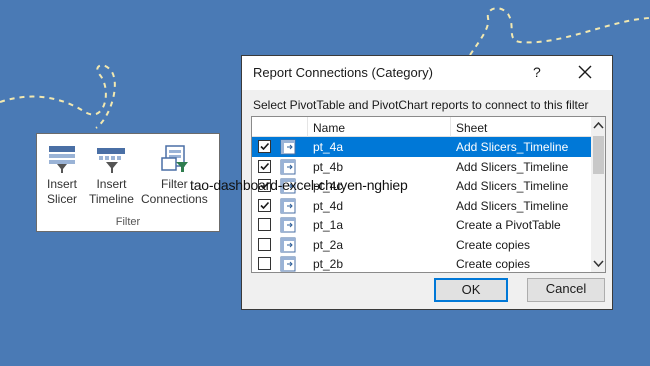  I want to click on row-name: pt_2b, so click(328, 264).